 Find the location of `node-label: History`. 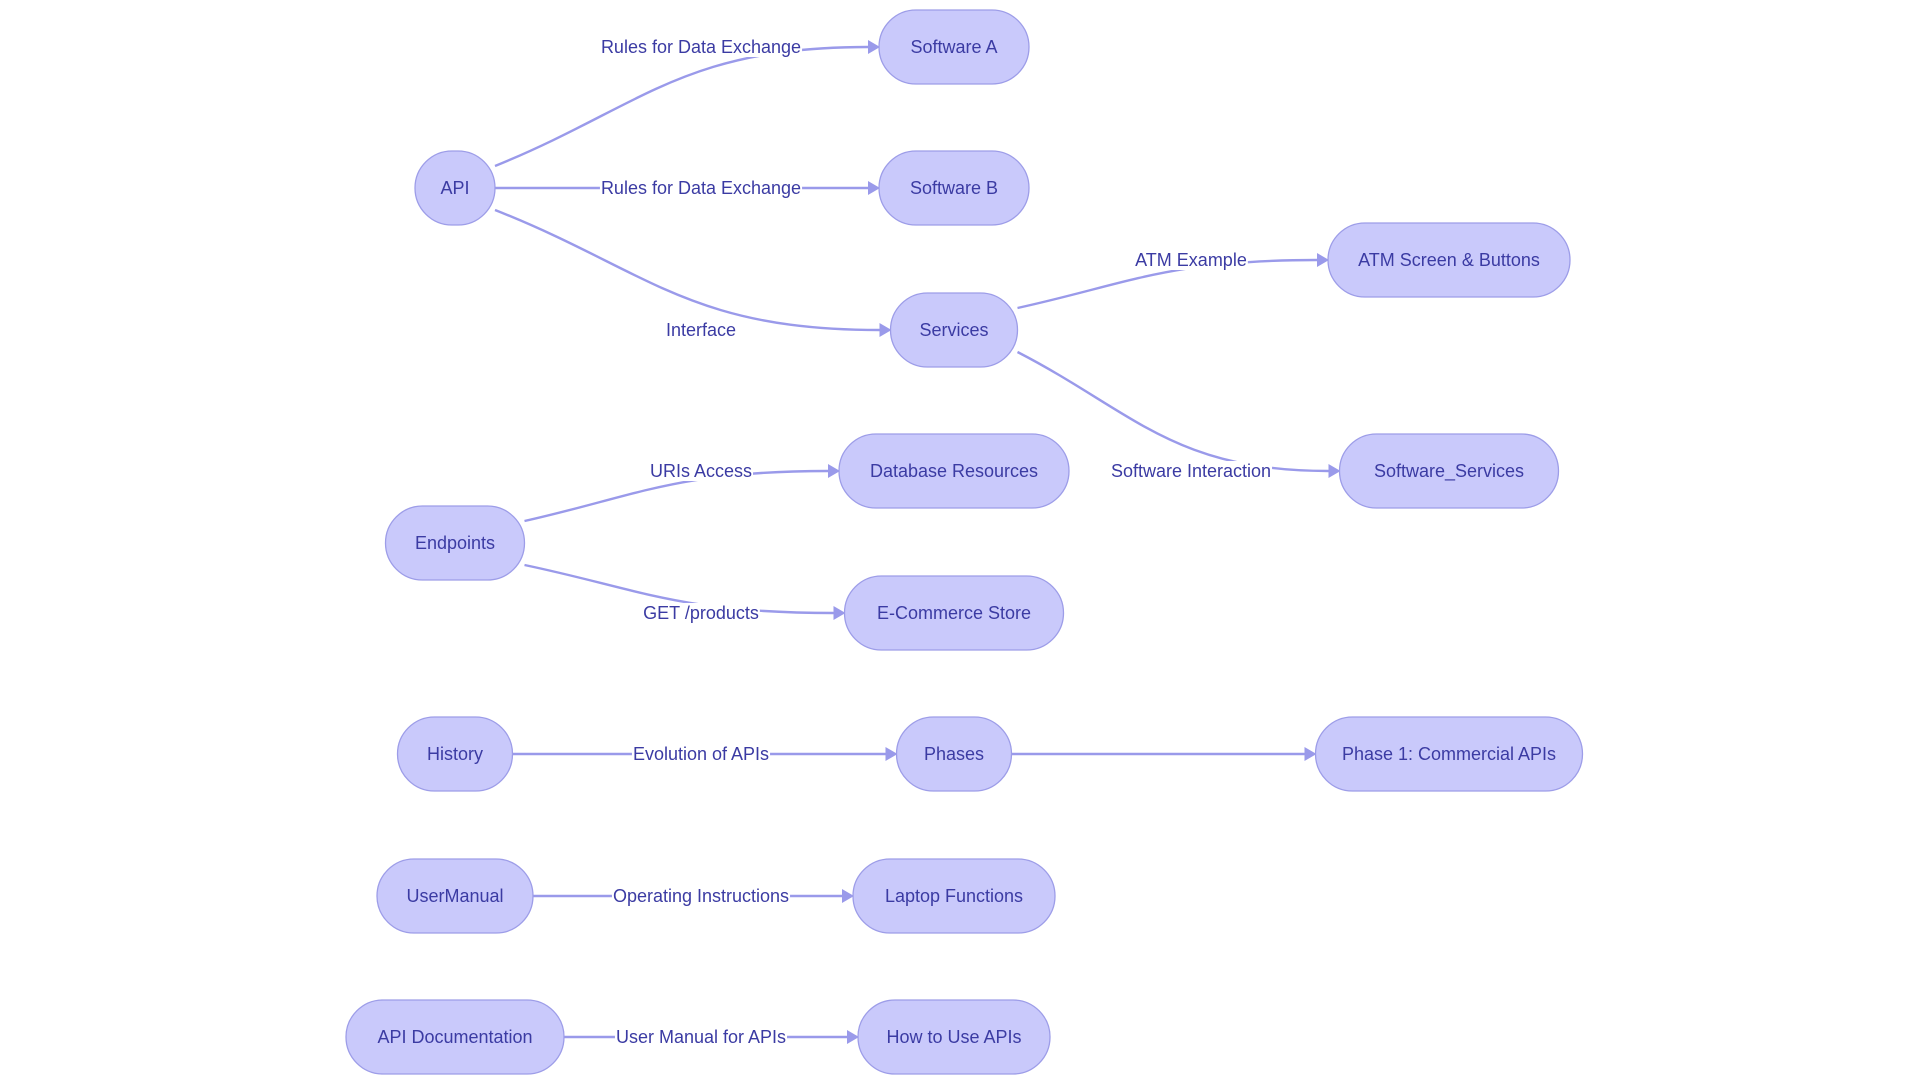

node-label: History is located at coordinates (455, 754).